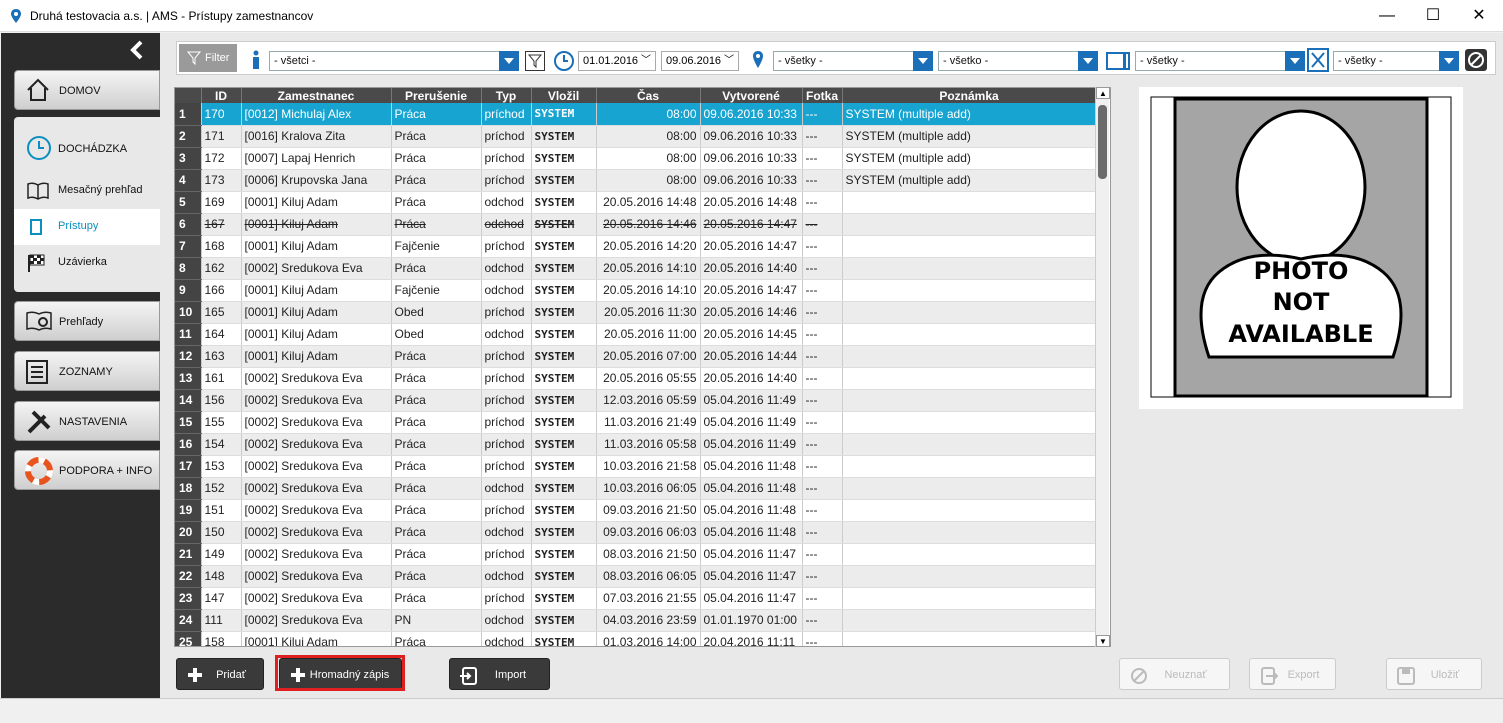  What do you see at coordinates (853, 61) in the screenshot?
I see `location-select: - všetky -` at bounding box center [853, 61].